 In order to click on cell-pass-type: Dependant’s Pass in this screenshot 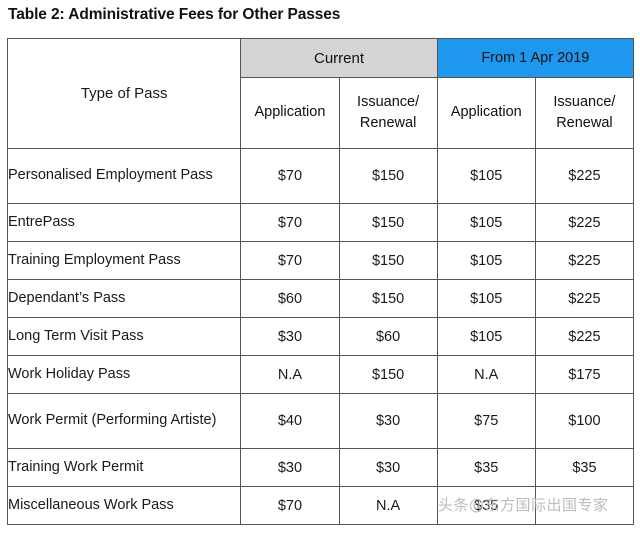, I will do `click(124, 298)`.